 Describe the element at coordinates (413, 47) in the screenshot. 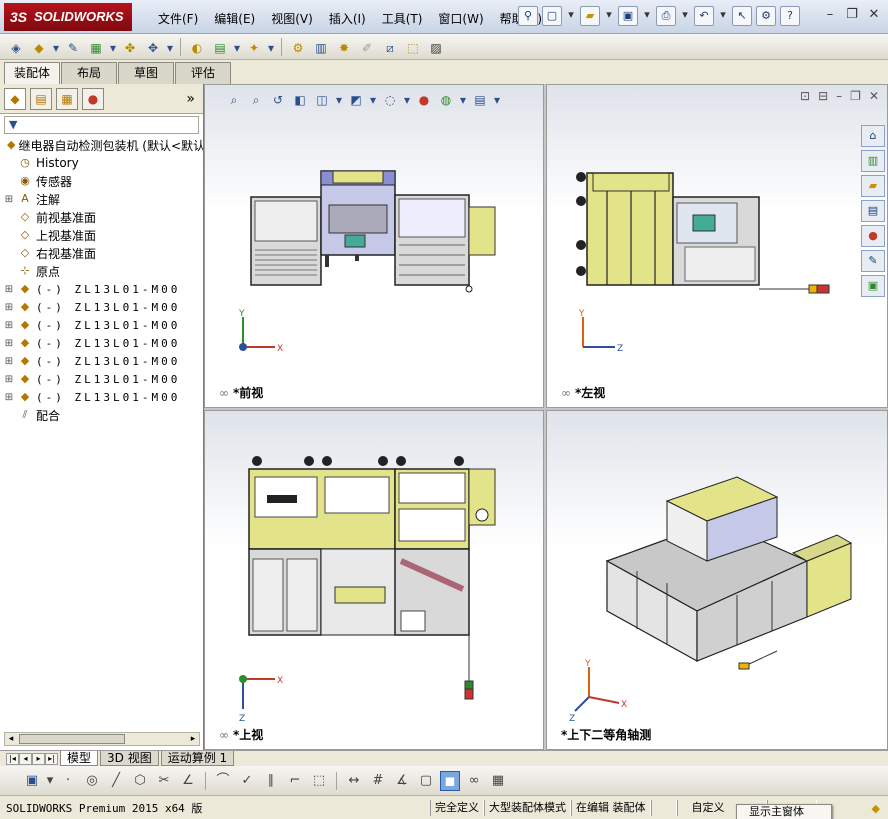

I see `instant3d-icon: ⬚` at that location.